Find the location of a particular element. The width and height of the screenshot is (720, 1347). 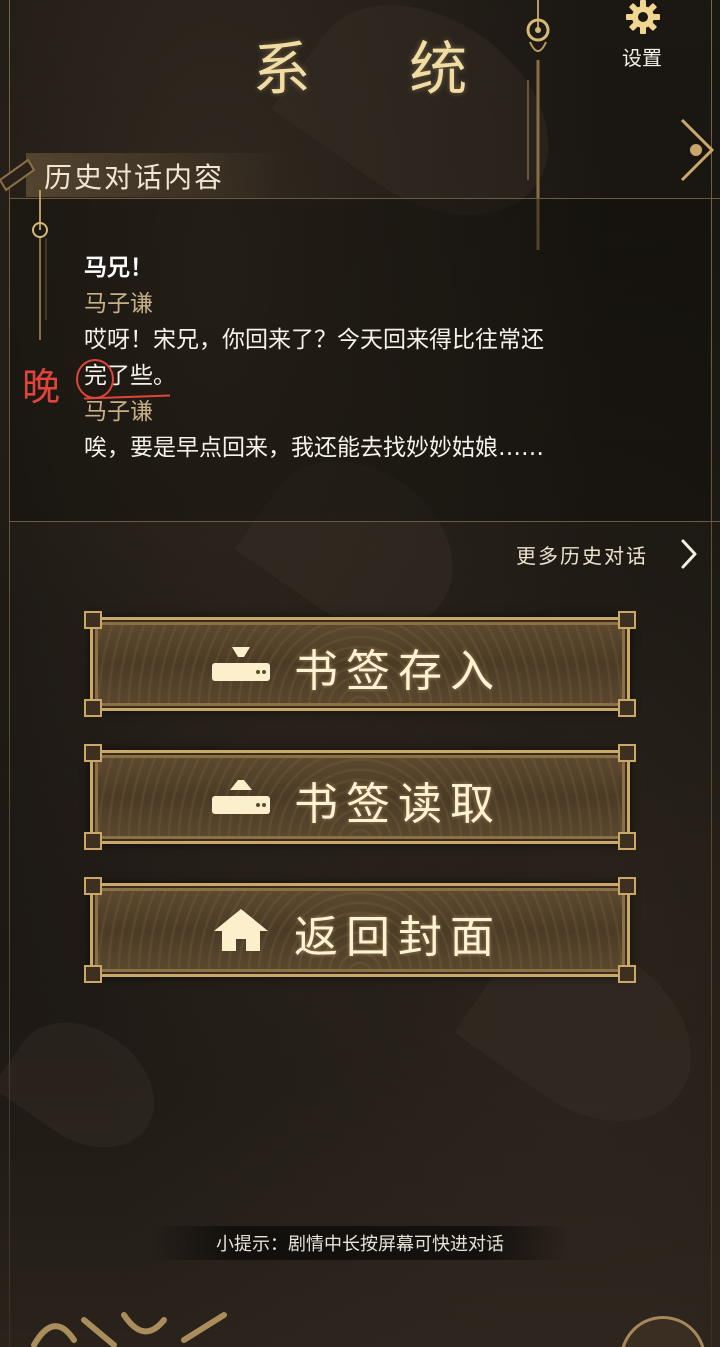

bookmark-save-button: 书签存入 is located at coordinates (360, 664).